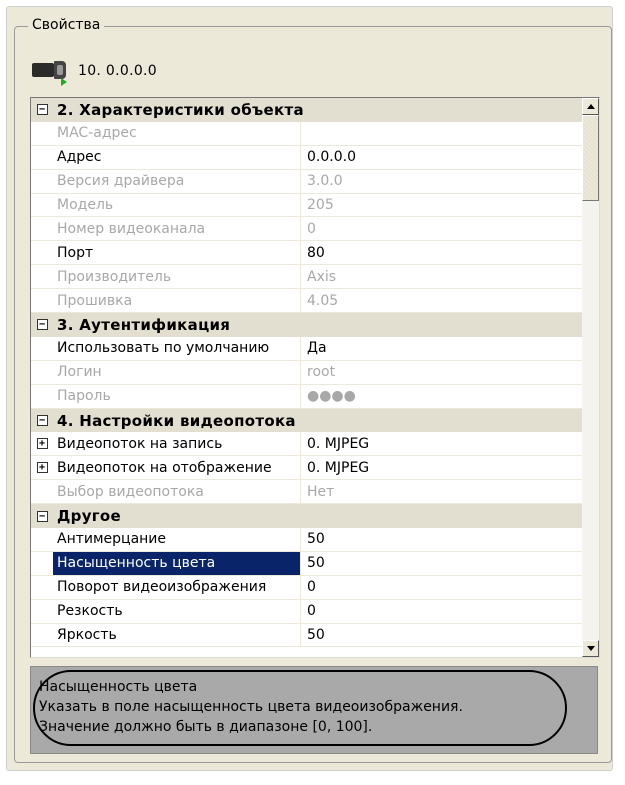 The height and width of the screenshot is (785, 625). Describe the element at coordinates (177, 277) in the screenshot. I see `property-name: Производитель` at that location.